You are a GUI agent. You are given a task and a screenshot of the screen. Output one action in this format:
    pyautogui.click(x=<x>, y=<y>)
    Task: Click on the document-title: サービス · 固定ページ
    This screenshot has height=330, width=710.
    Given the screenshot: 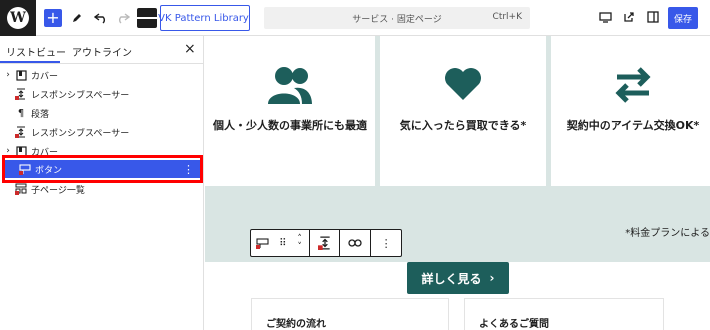 What is the action you would take?
    pyautogui.click(x=397, y=20)
    